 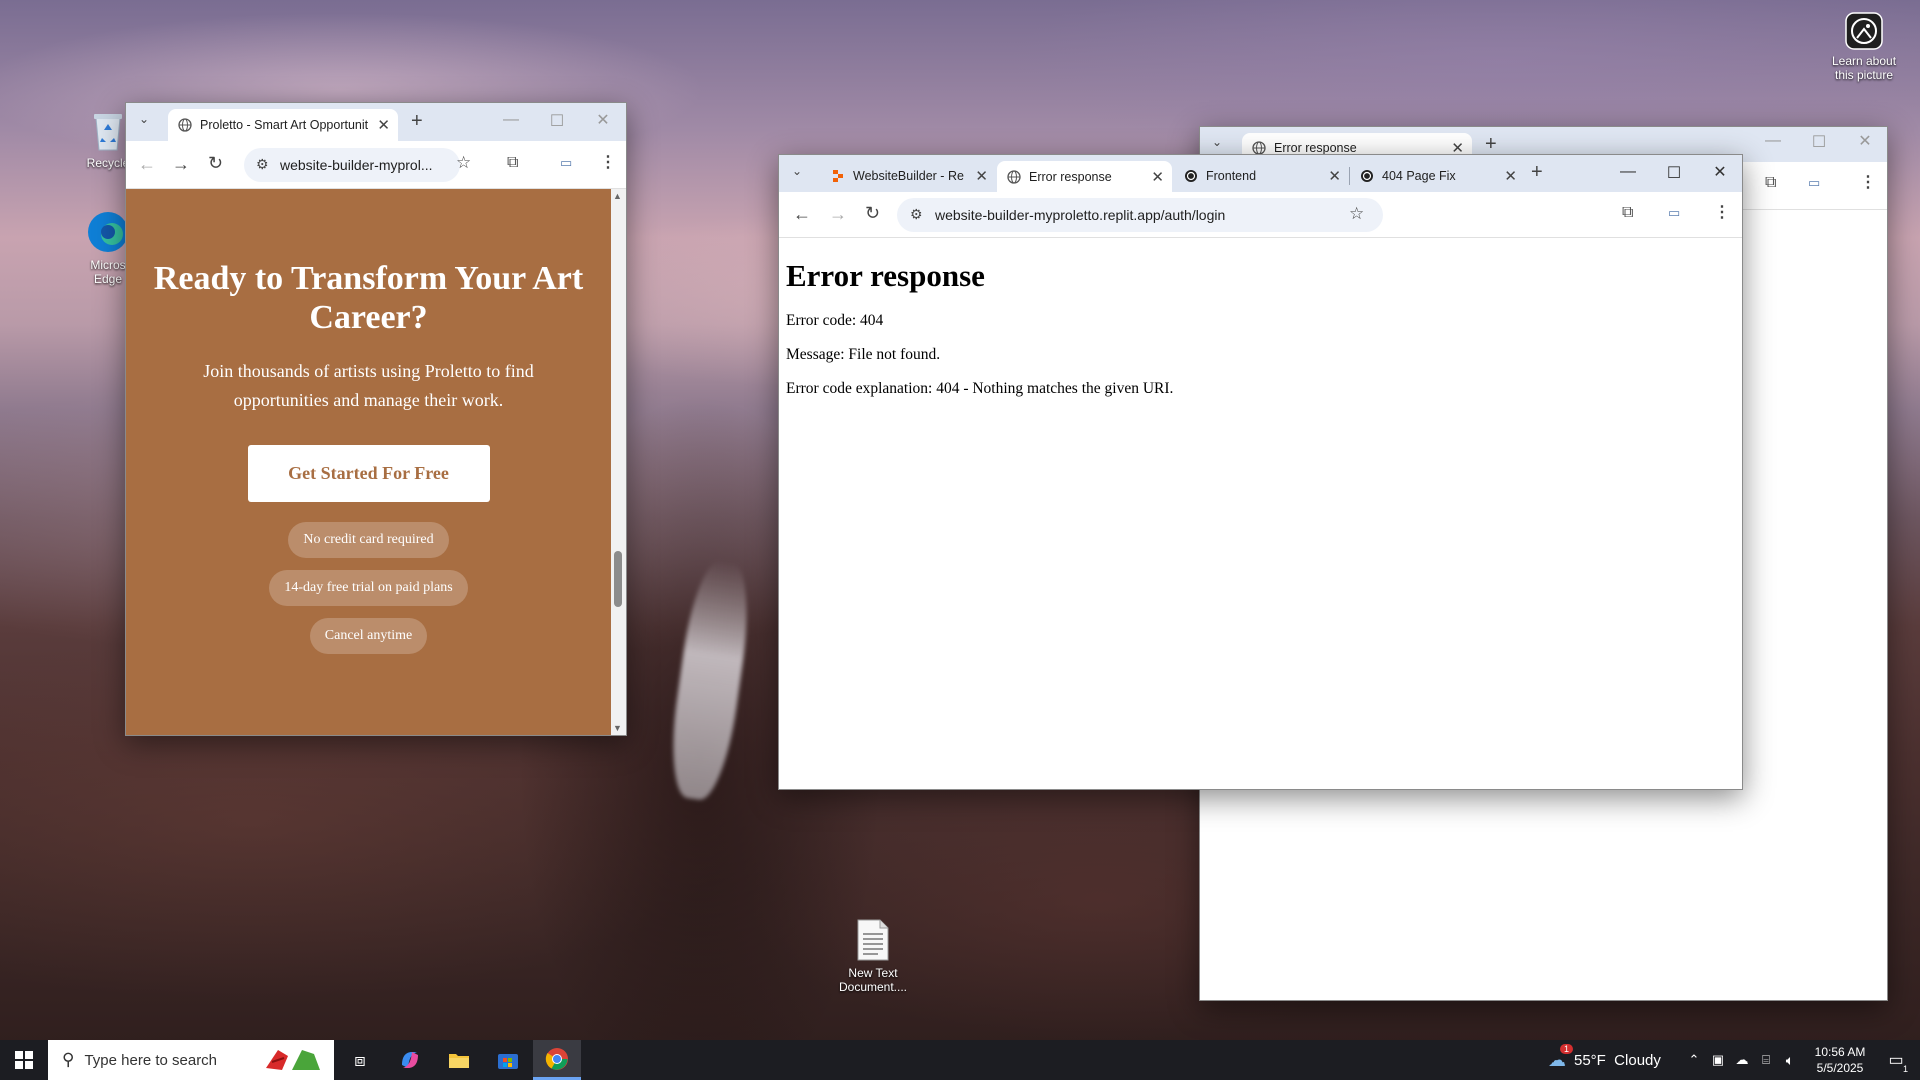 I want to click on onedrive-icon: ☁, so click(x=1742, y=1060).